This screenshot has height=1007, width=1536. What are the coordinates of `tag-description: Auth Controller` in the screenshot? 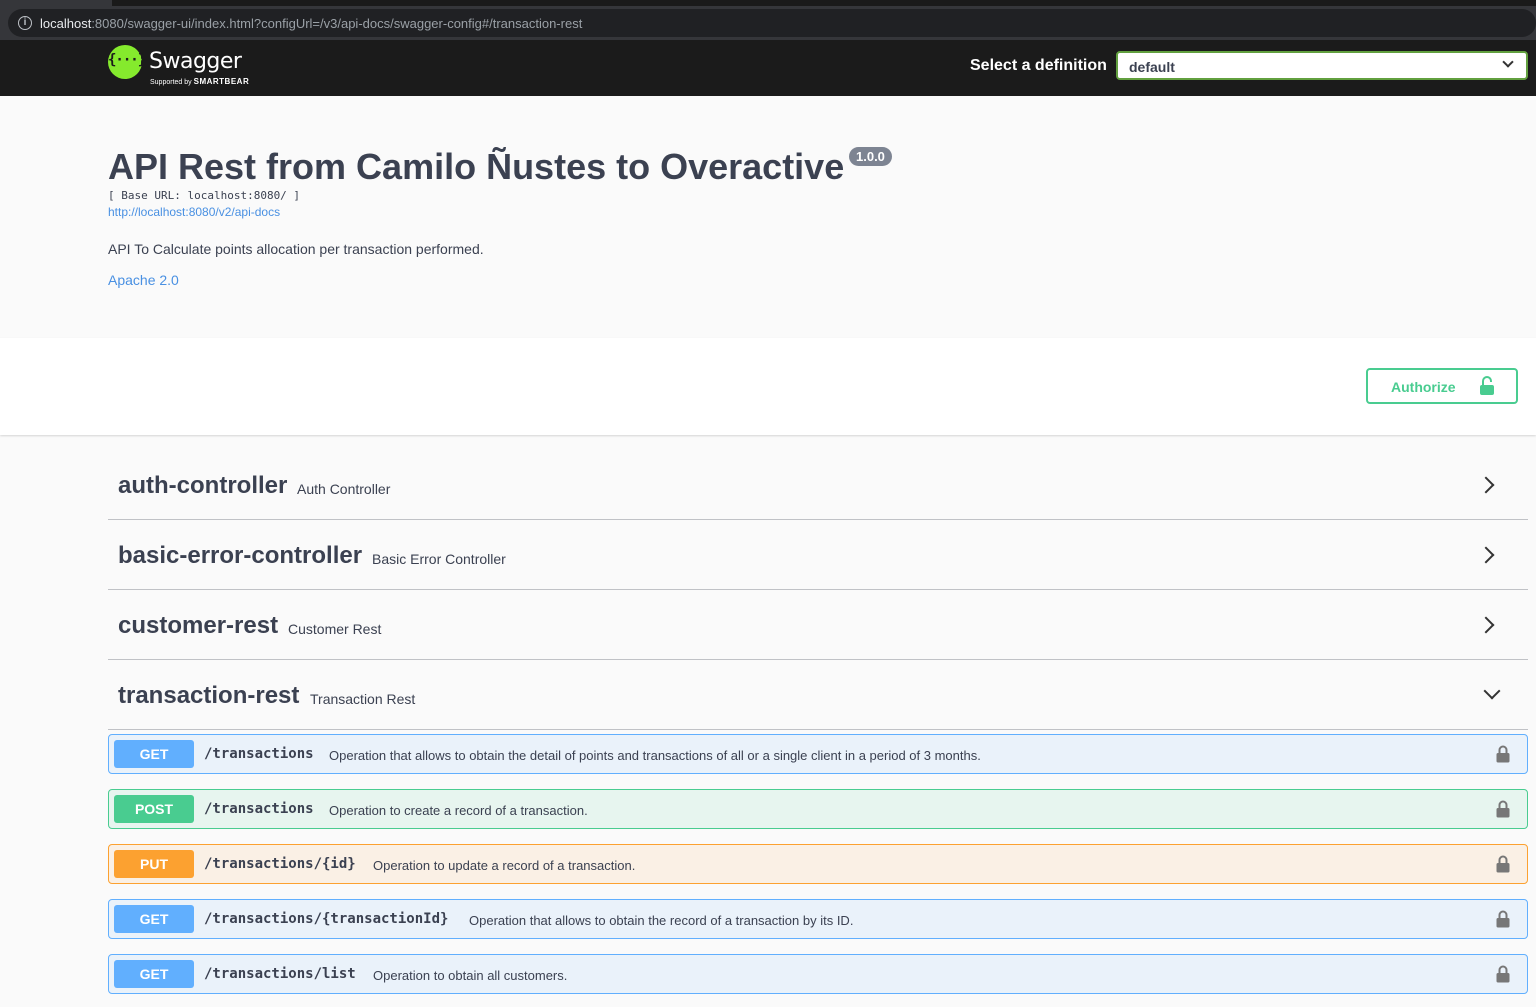 It's located at (344, 489).